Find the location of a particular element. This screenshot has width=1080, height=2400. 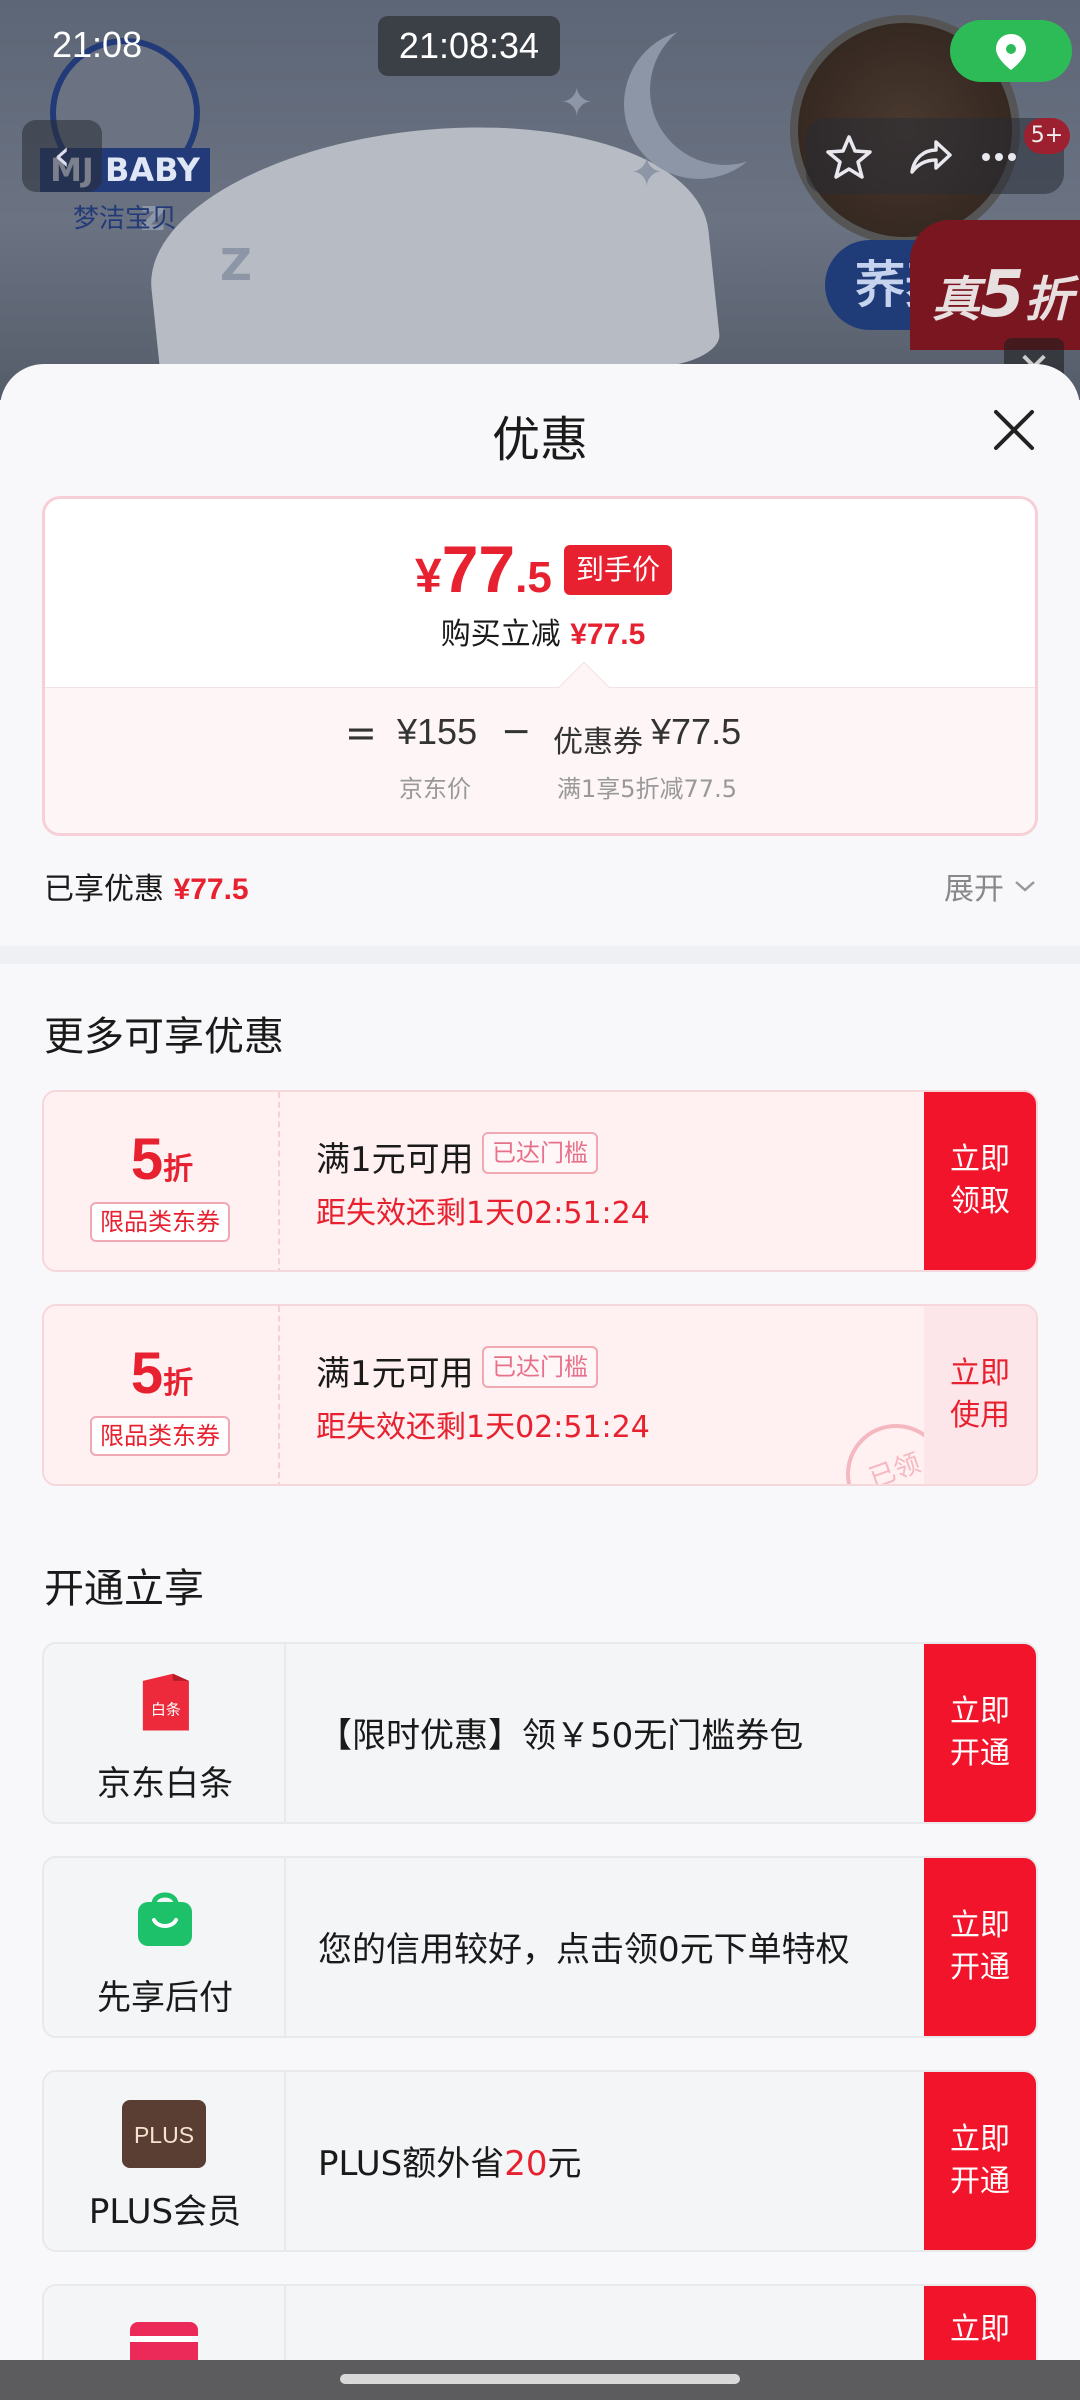

floating-clock: 21:08:34 is located at coordinates (469, 46).